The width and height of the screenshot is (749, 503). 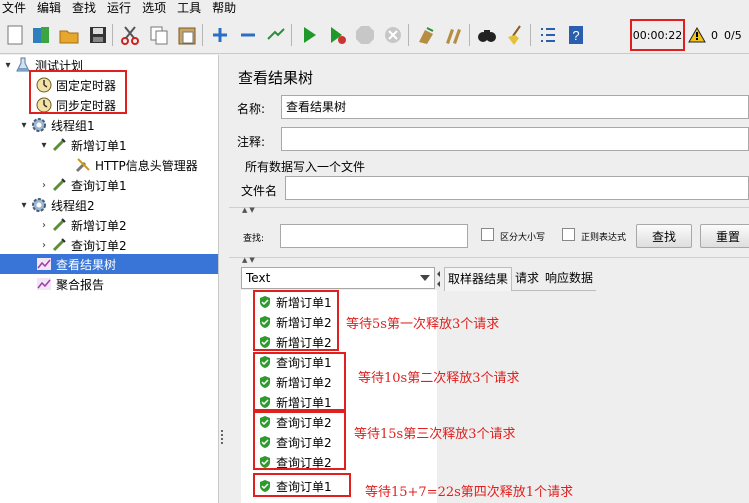 I want to click on remove-icon, so click(x=248, y=35).